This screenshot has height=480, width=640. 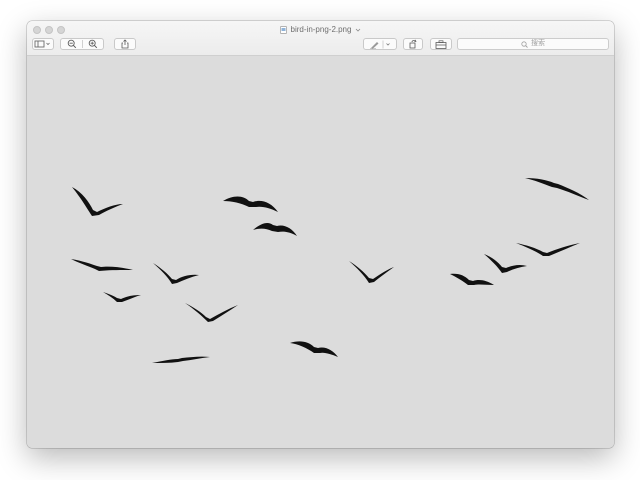 I want to click on search-placeholder: 搜索, so click(x=538, y=43).